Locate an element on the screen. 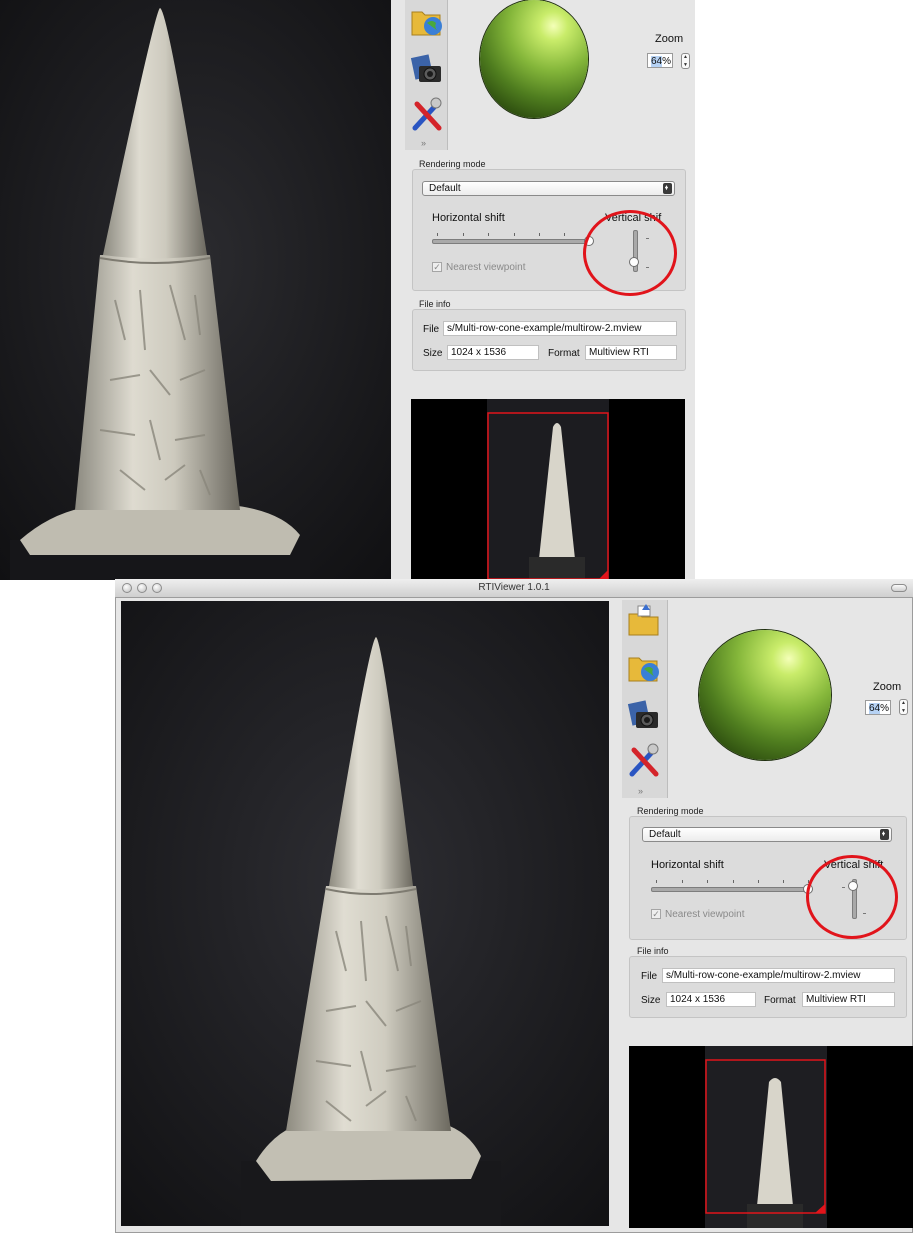 This screenshot has width=913, height=1233. toolbar-toggle-button is located at coordinates (899, 588).